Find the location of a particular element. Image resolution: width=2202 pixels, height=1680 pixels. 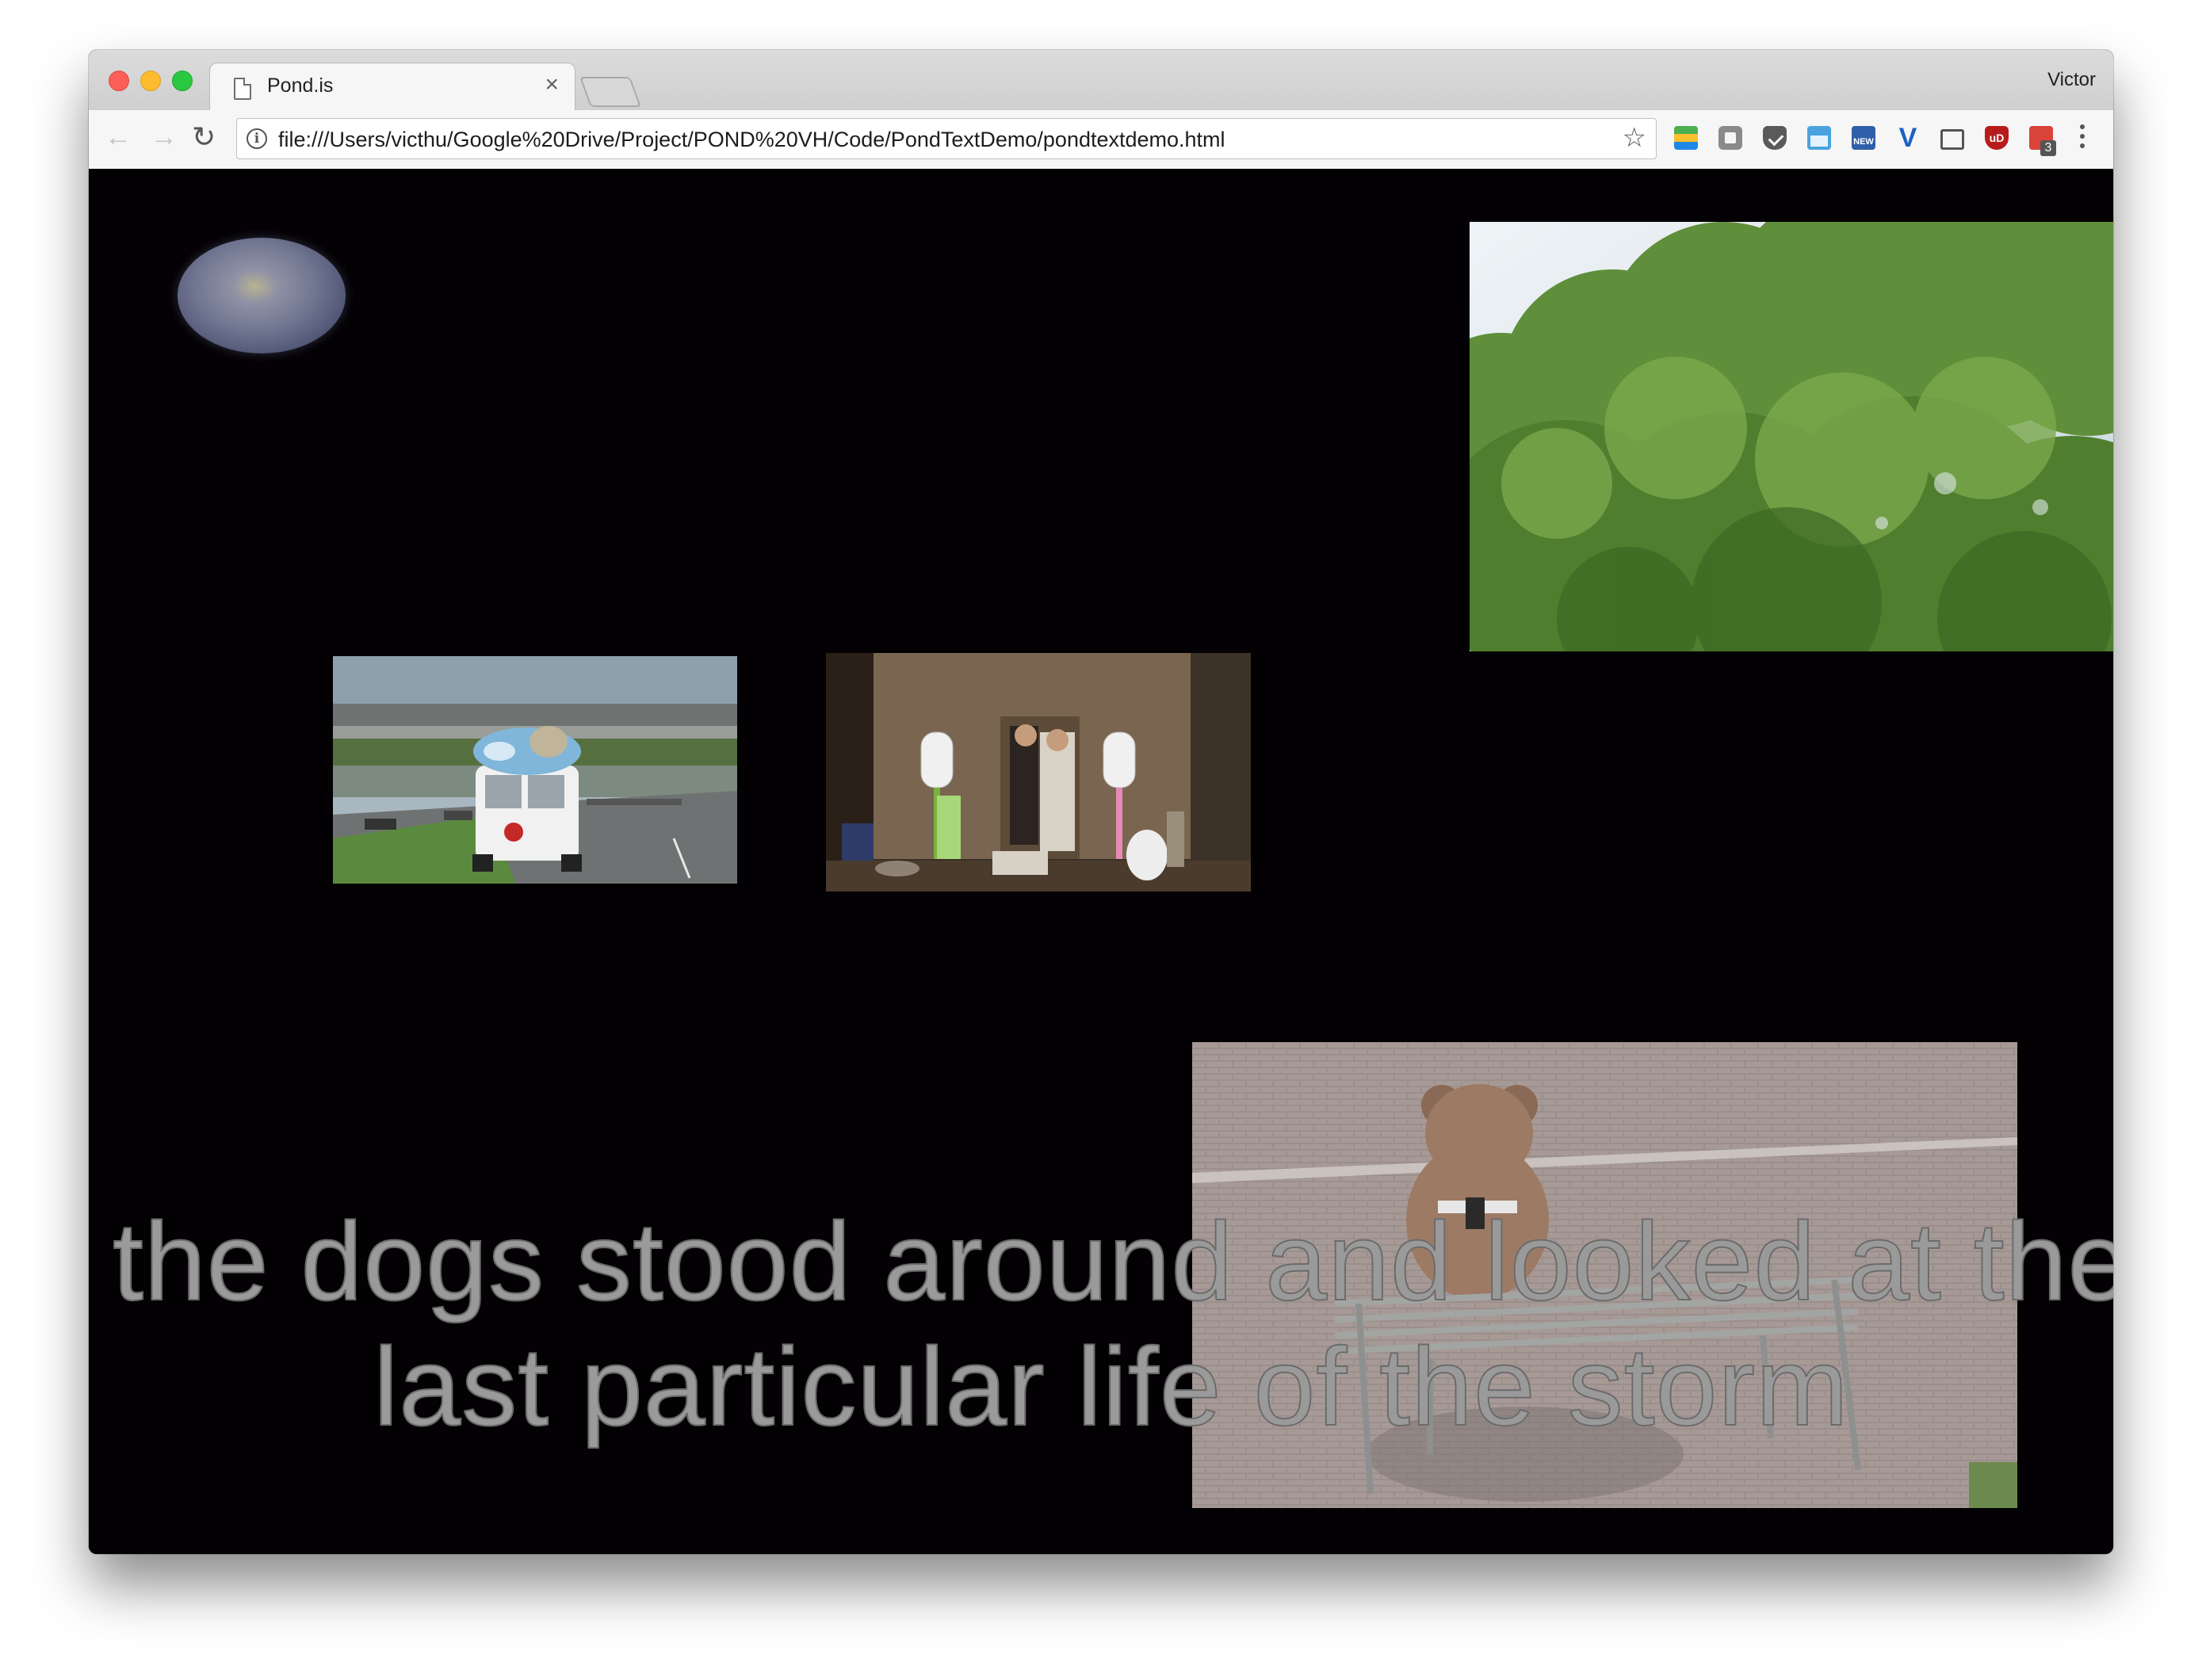

mail-check-icon is located at coordinates (1952, 139).